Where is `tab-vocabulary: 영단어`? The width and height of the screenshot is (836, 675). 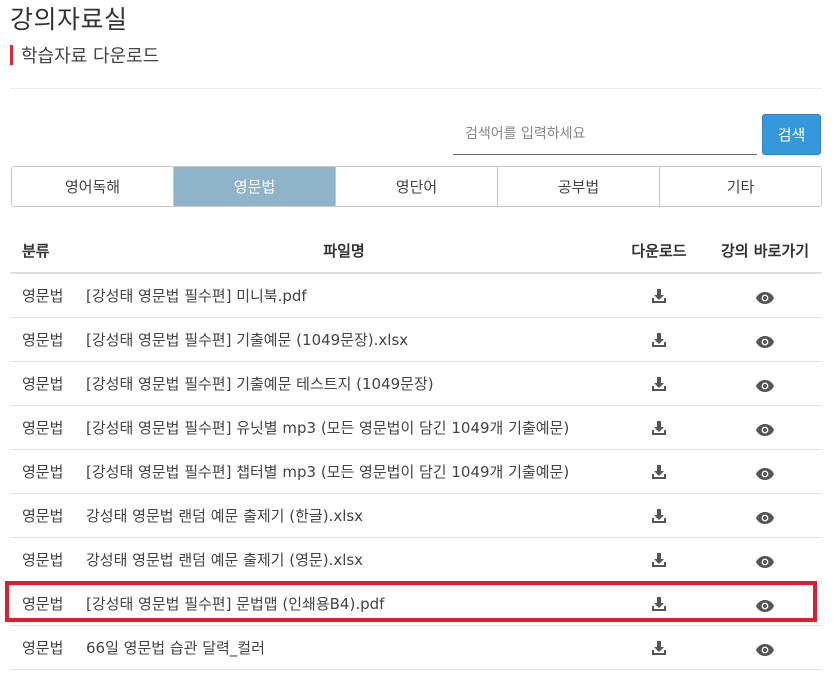 tab-vocabulary: 영단어 is located at coordinates (417, 186).